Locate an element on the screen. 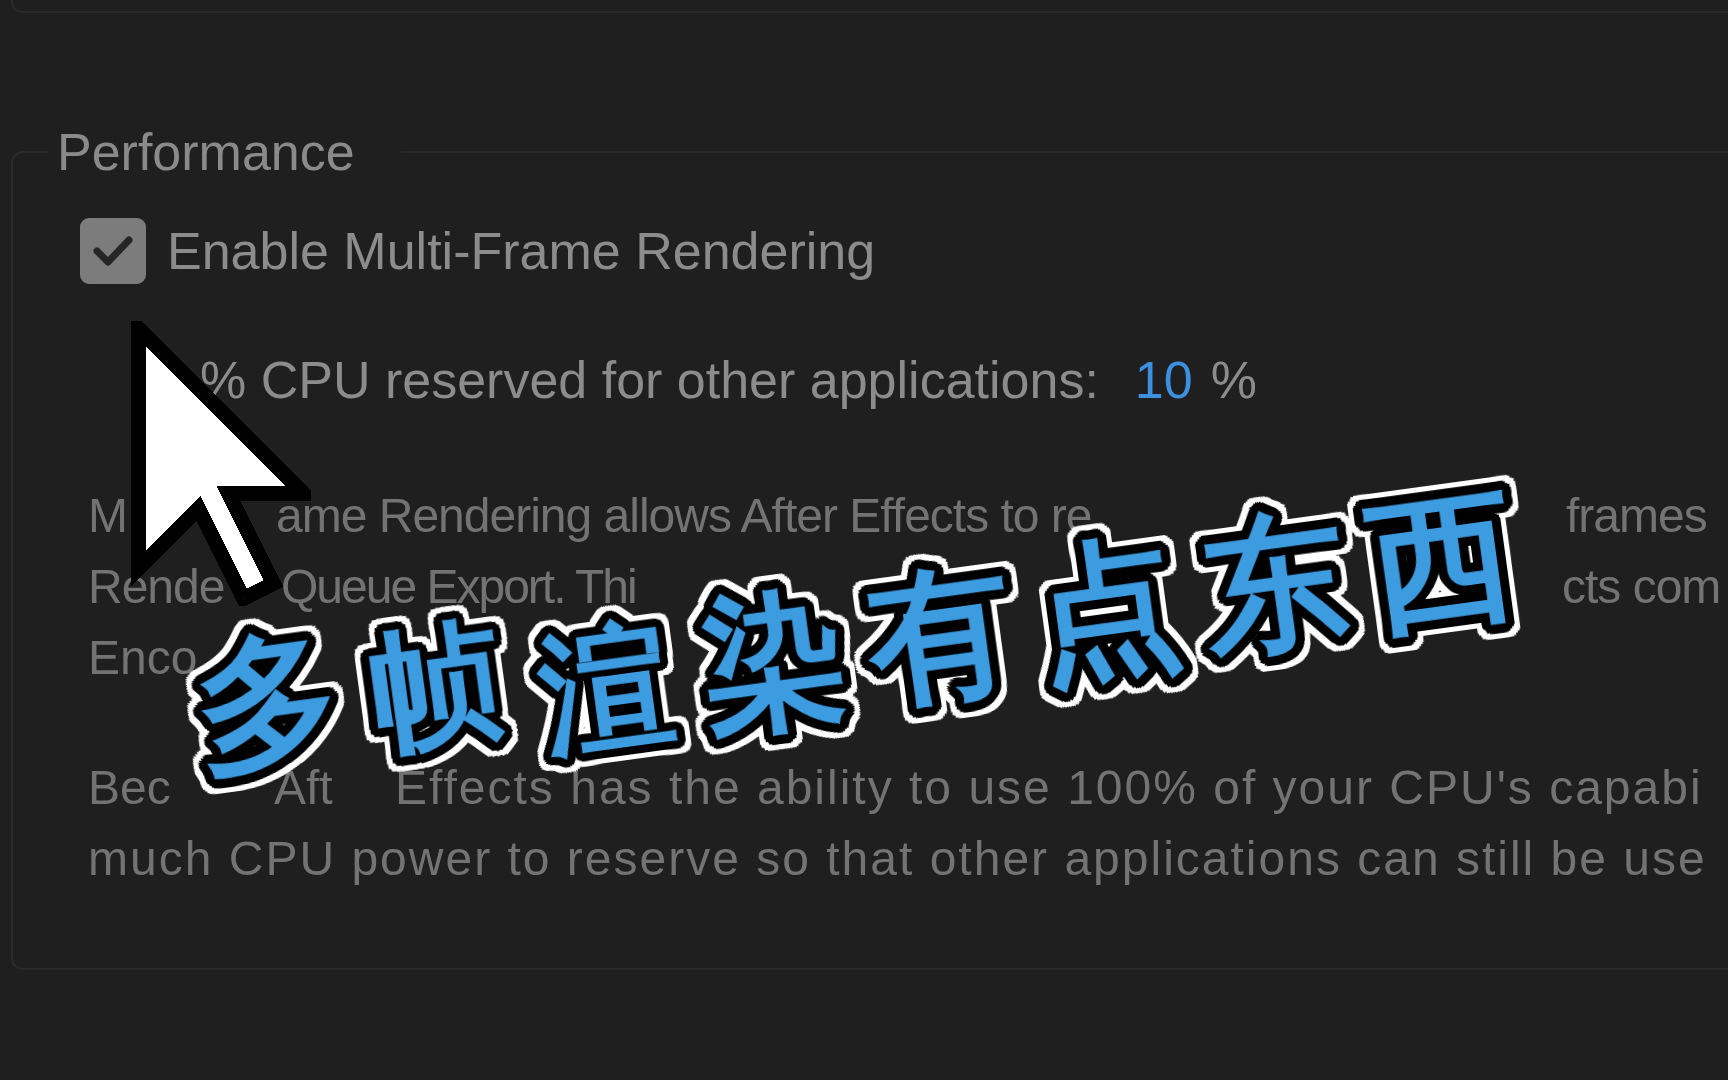 The height and width of the screenshot is (1080, 1728). checkbox is located at coordinates (113, 251).